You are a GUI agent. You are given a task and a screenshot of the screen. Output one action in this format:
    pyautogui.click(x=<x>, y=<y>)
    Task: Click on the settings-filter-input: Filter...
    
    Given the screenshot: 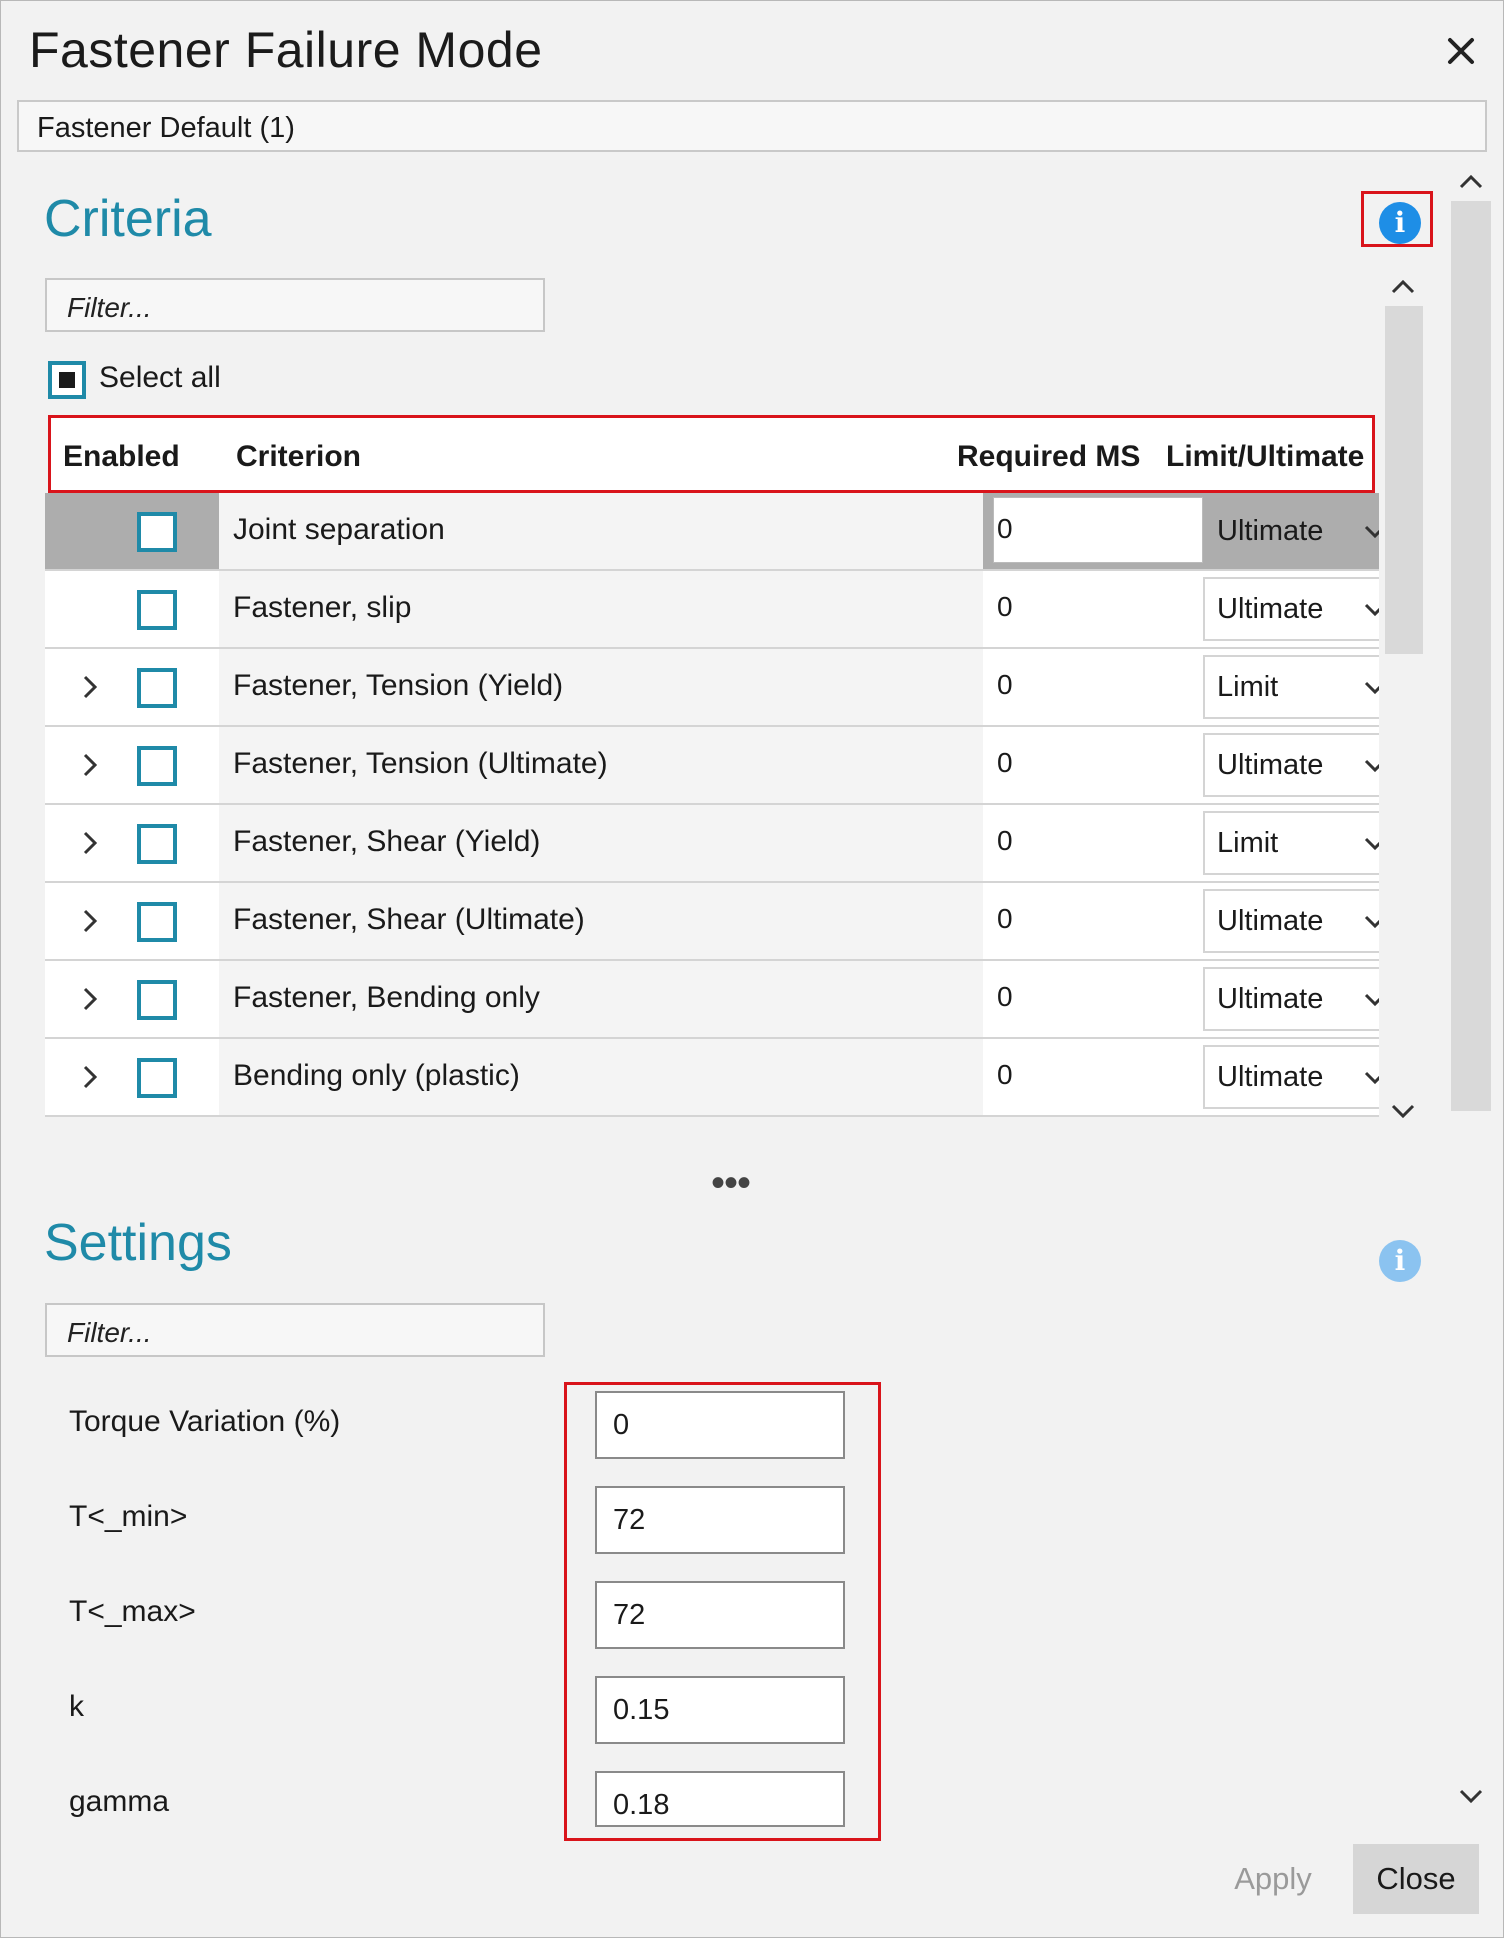 What is the action you would take?
    pyautogui.click(x=295, y=1330)
    